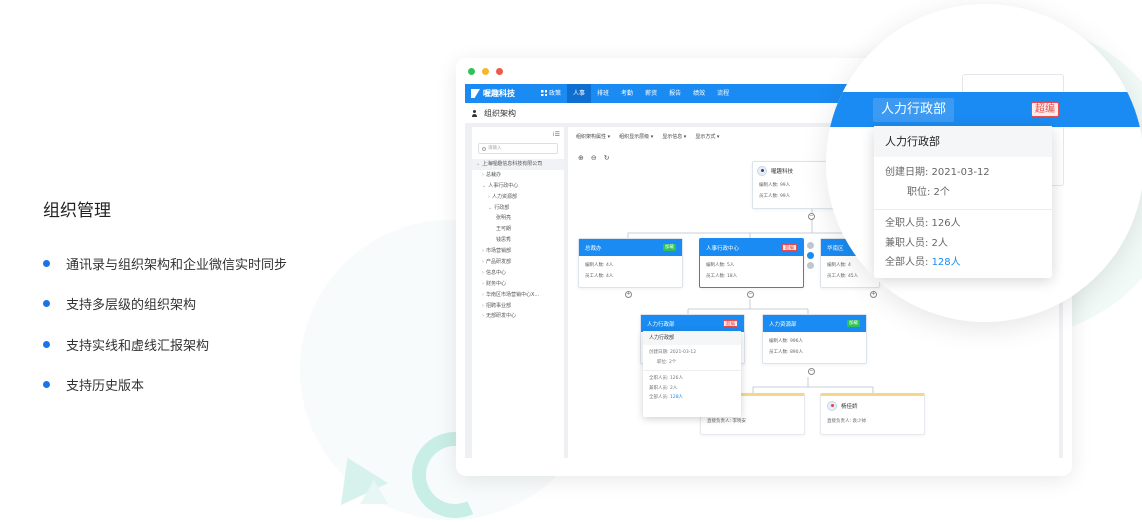 The height and width of the screenshot is (522, 1142). What do you see at coordinates (832, 405) in the screenshot?
I see `employee-avatar` at bounding box center [832, 405].